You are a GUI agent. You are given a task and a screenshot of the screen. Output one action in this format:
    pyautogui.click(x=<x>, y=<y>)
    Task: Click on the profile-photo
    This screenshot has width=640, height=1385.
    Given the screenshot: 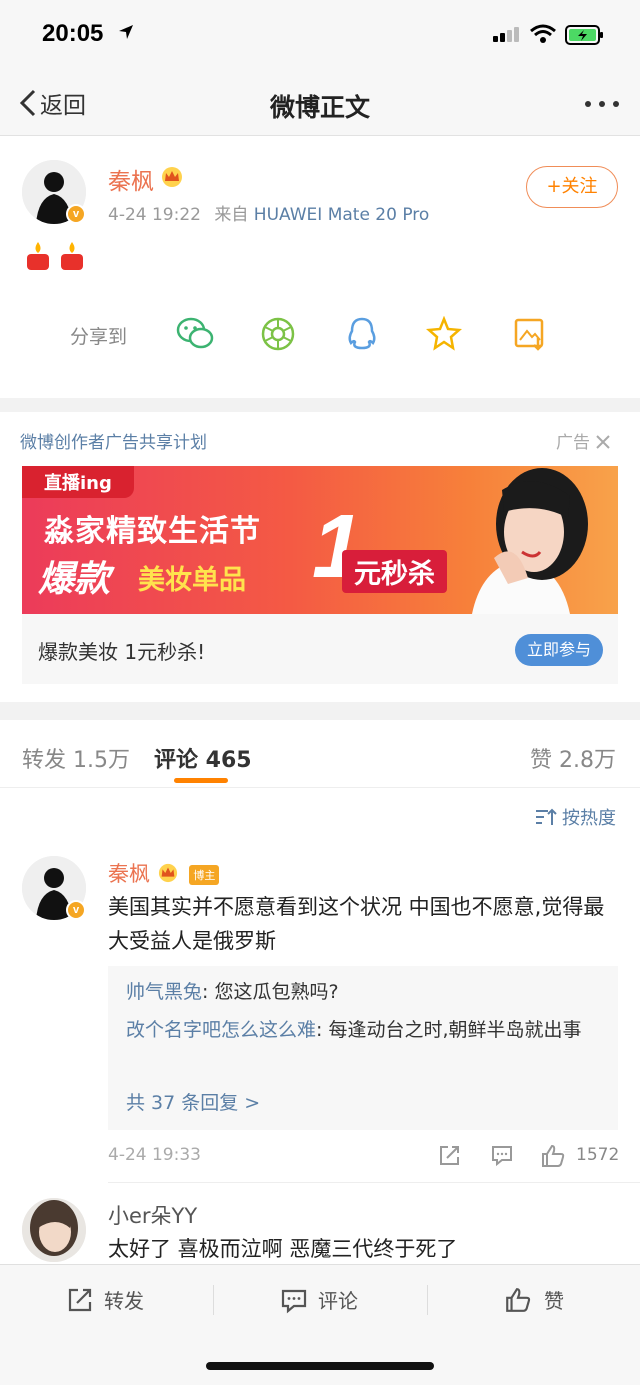 What is the action you would take?
    pyautogui.click(x=54, y=1230)
    